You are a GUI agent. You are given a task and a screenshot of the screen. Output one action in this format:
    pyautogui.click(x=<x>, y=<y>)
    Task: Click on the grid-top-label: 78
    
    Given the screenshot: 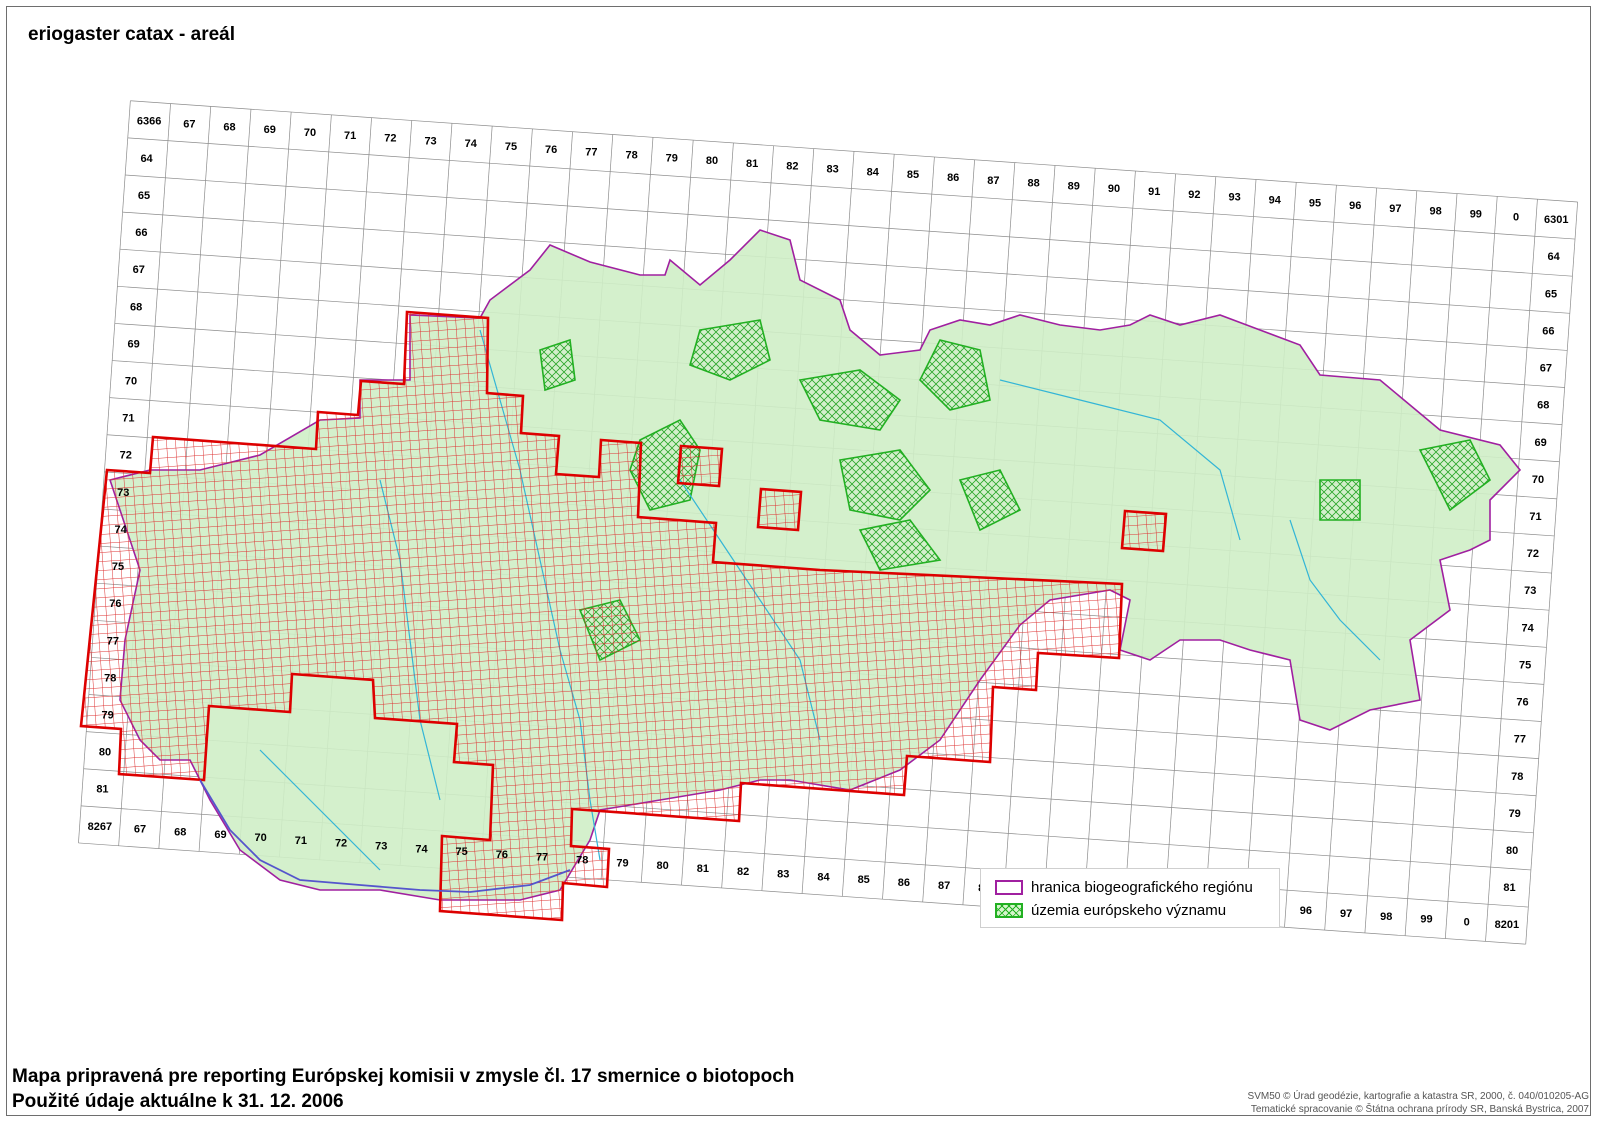 What is the action you would take?
    pyautogui.click(x=631, y=155)
    